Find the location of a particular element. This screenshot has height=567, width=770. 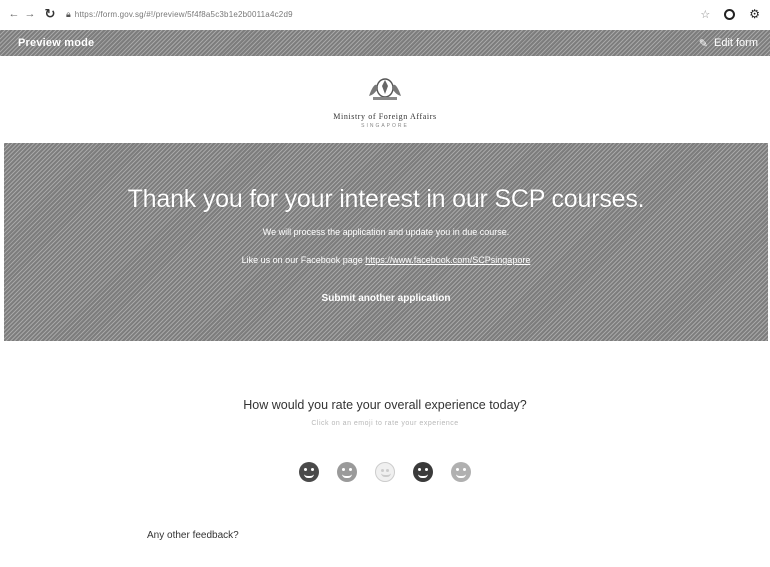

facebook-prefix: Like us on our Facebook page is located at coordinates (303, 260).